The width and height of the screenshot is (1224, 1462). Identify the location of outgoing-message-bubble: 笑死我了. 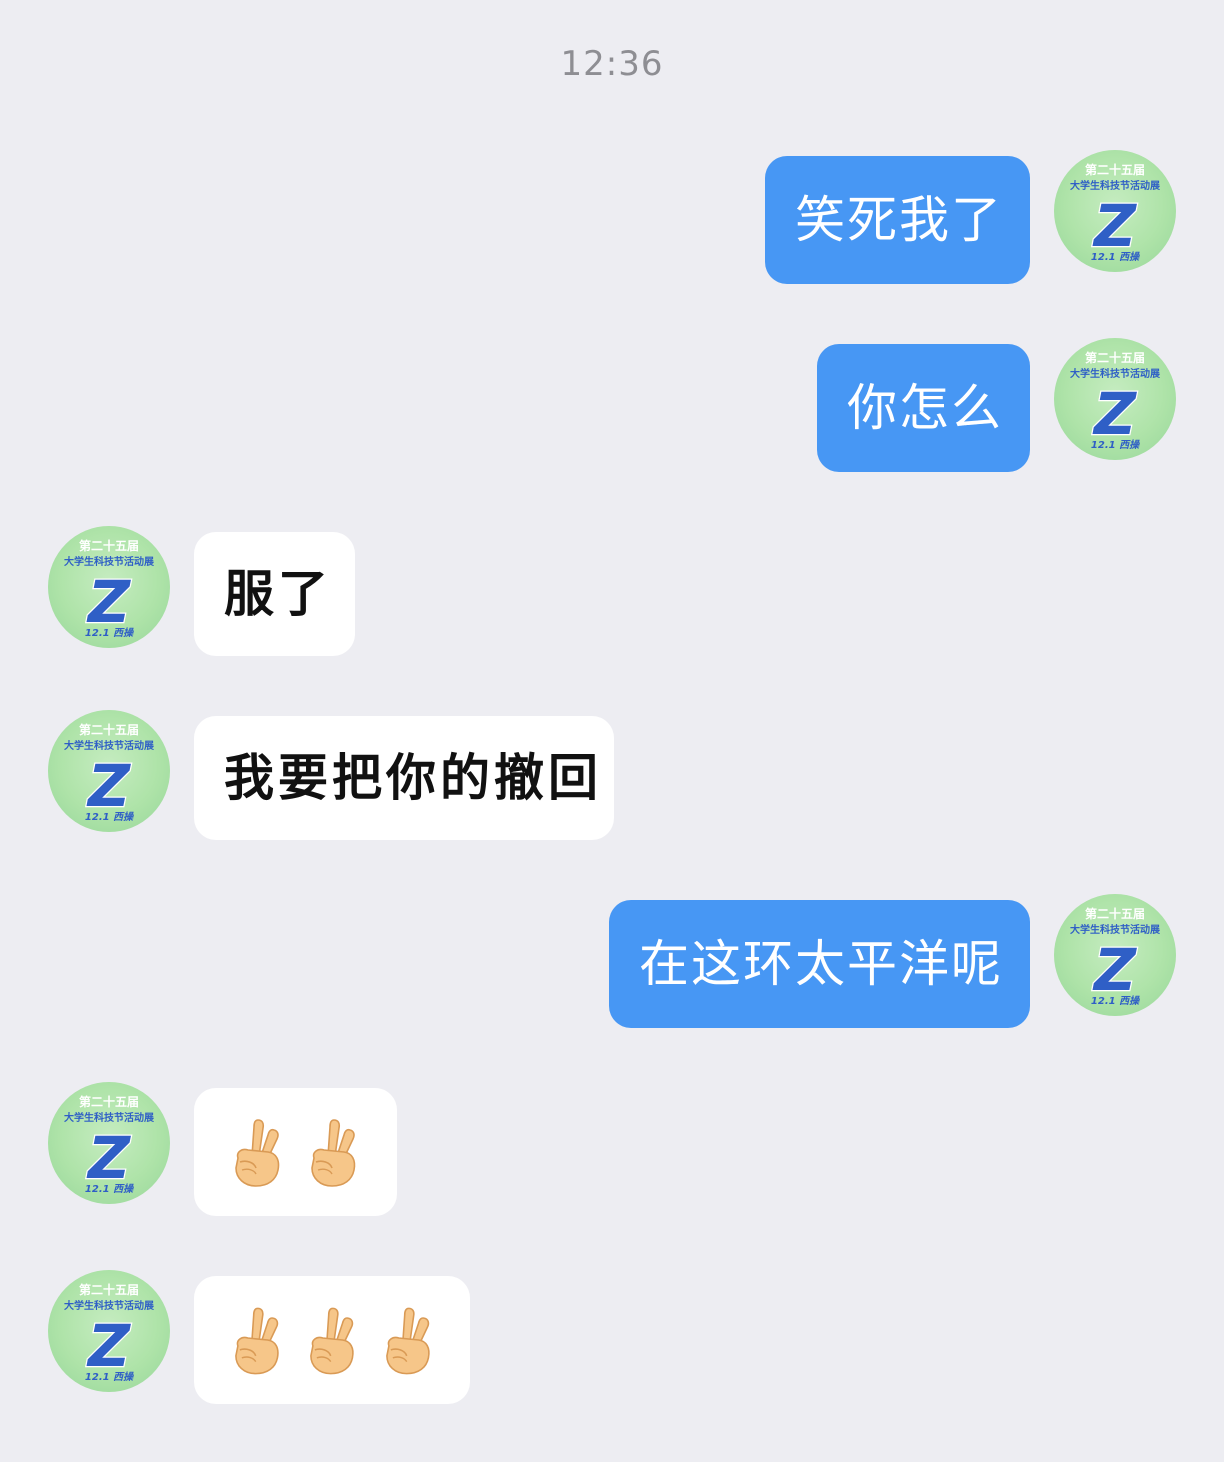
(897, 220).